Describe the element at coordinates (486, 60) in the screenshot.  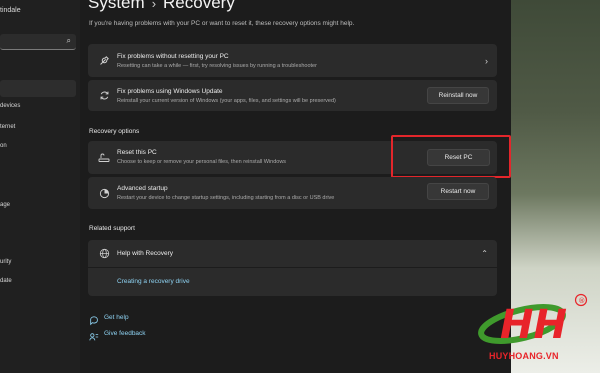
I see `chevron-right-icon: ›` at that location.